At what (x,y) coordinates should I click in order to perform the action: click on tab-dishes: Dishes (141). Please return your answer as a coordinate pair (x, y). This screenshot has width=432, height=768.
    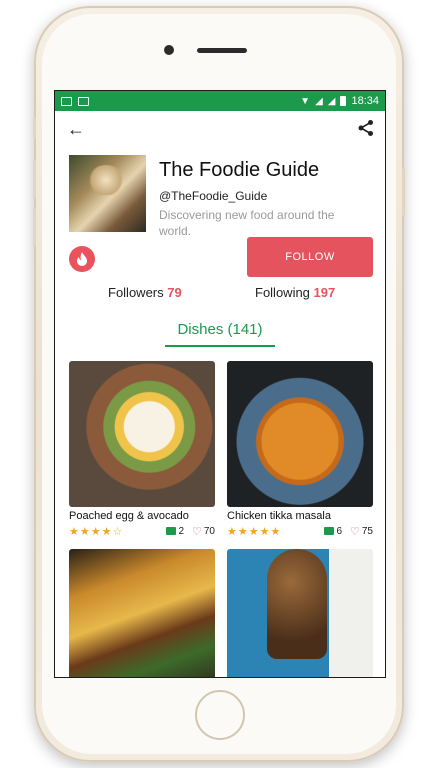
    Looking at the image, I should click on (220, 330).